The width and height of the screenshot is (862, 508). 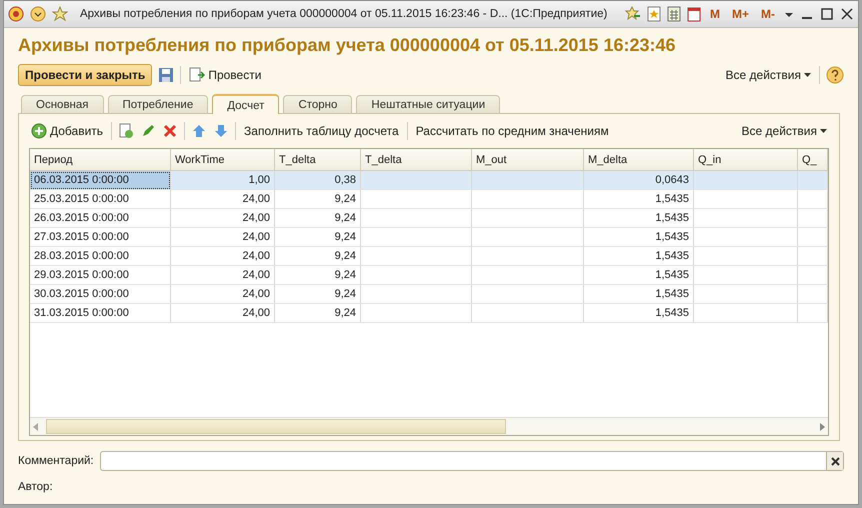 What do you see at coordinates (100, 160) in the screenshot?
I see `column-header: Период` at bounding box center [100, 160].